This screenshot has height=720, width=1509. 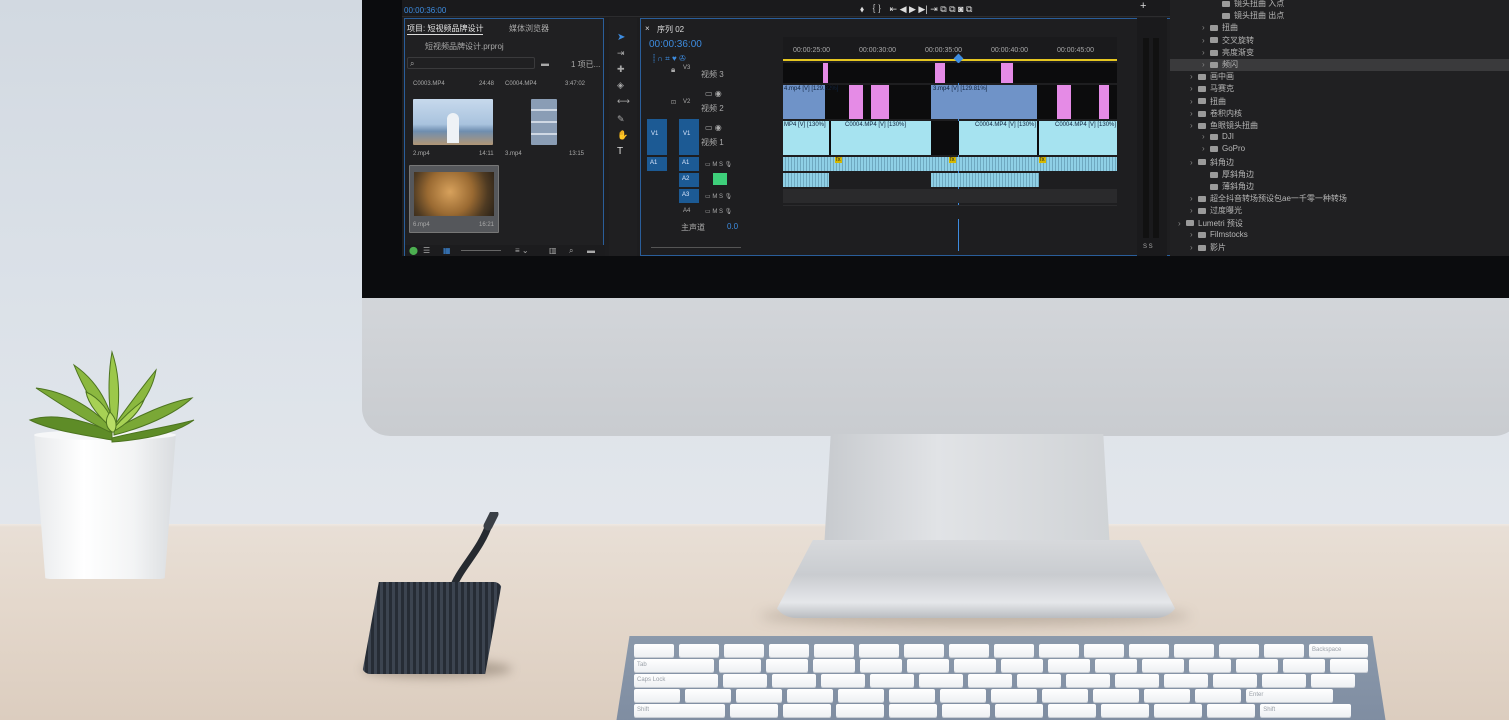 What do you see at coordinates (810, 102) in the screenshot?
I see `clip: 4.mp4 [V] [129.82%]` at bounding box center [810, 102].